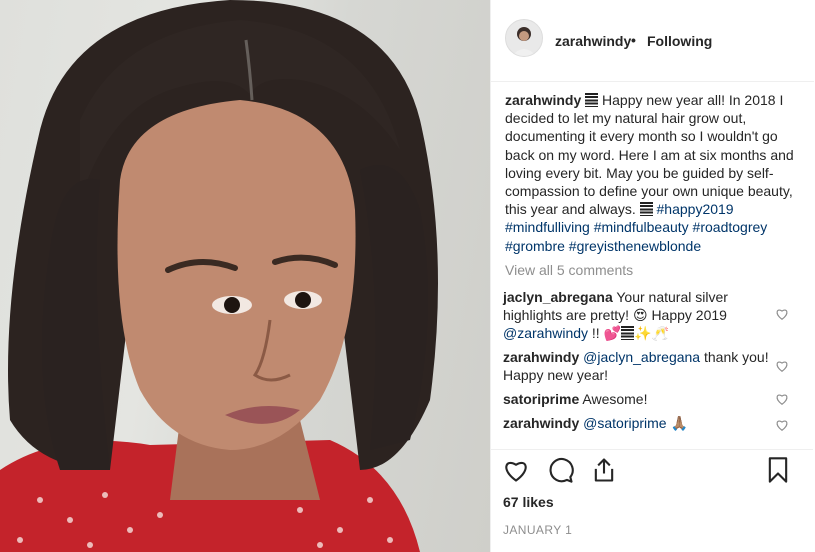 This screenshot has width=815, height=552. Describe the element at coordinates (651, 333) in the screenshot. I see `comment-tail-emoji: ✨🥂` at that location.